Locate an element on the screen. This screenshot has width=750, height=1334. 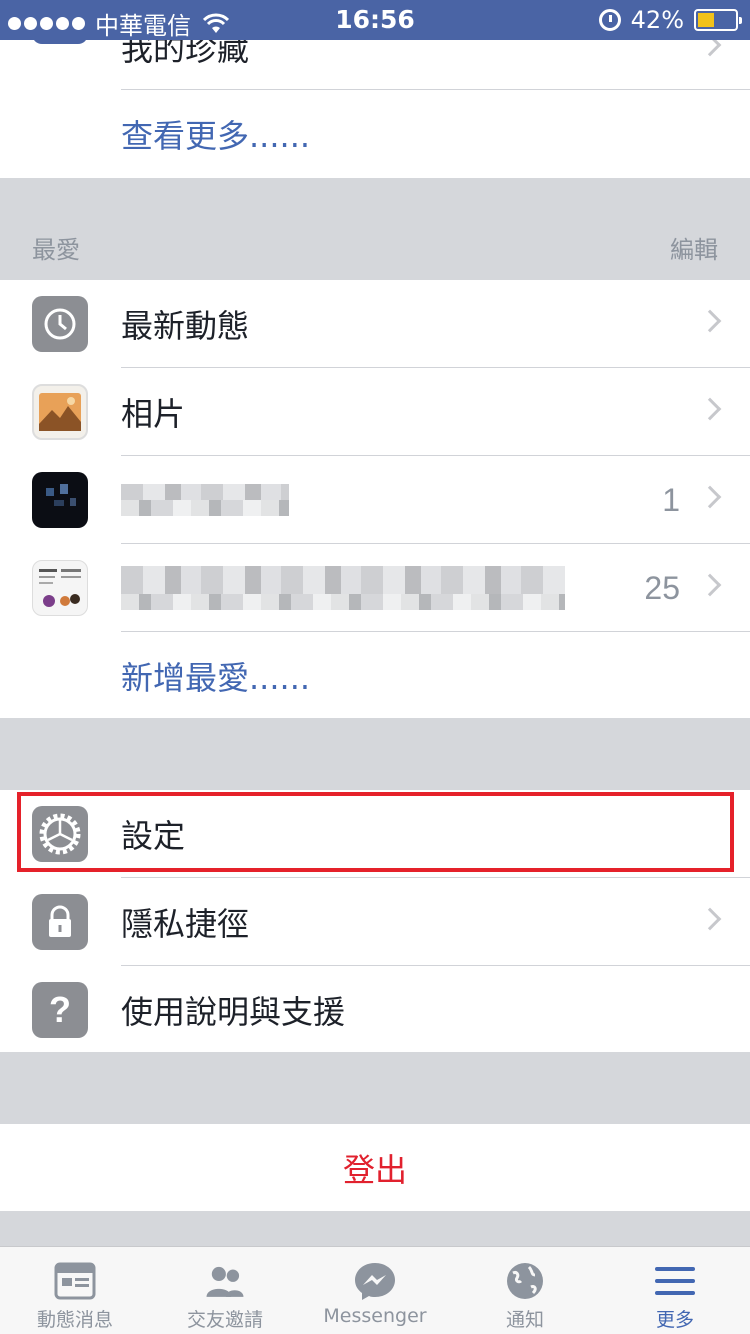
favorite-item-group: 1 is located at coordinates (375, 500).